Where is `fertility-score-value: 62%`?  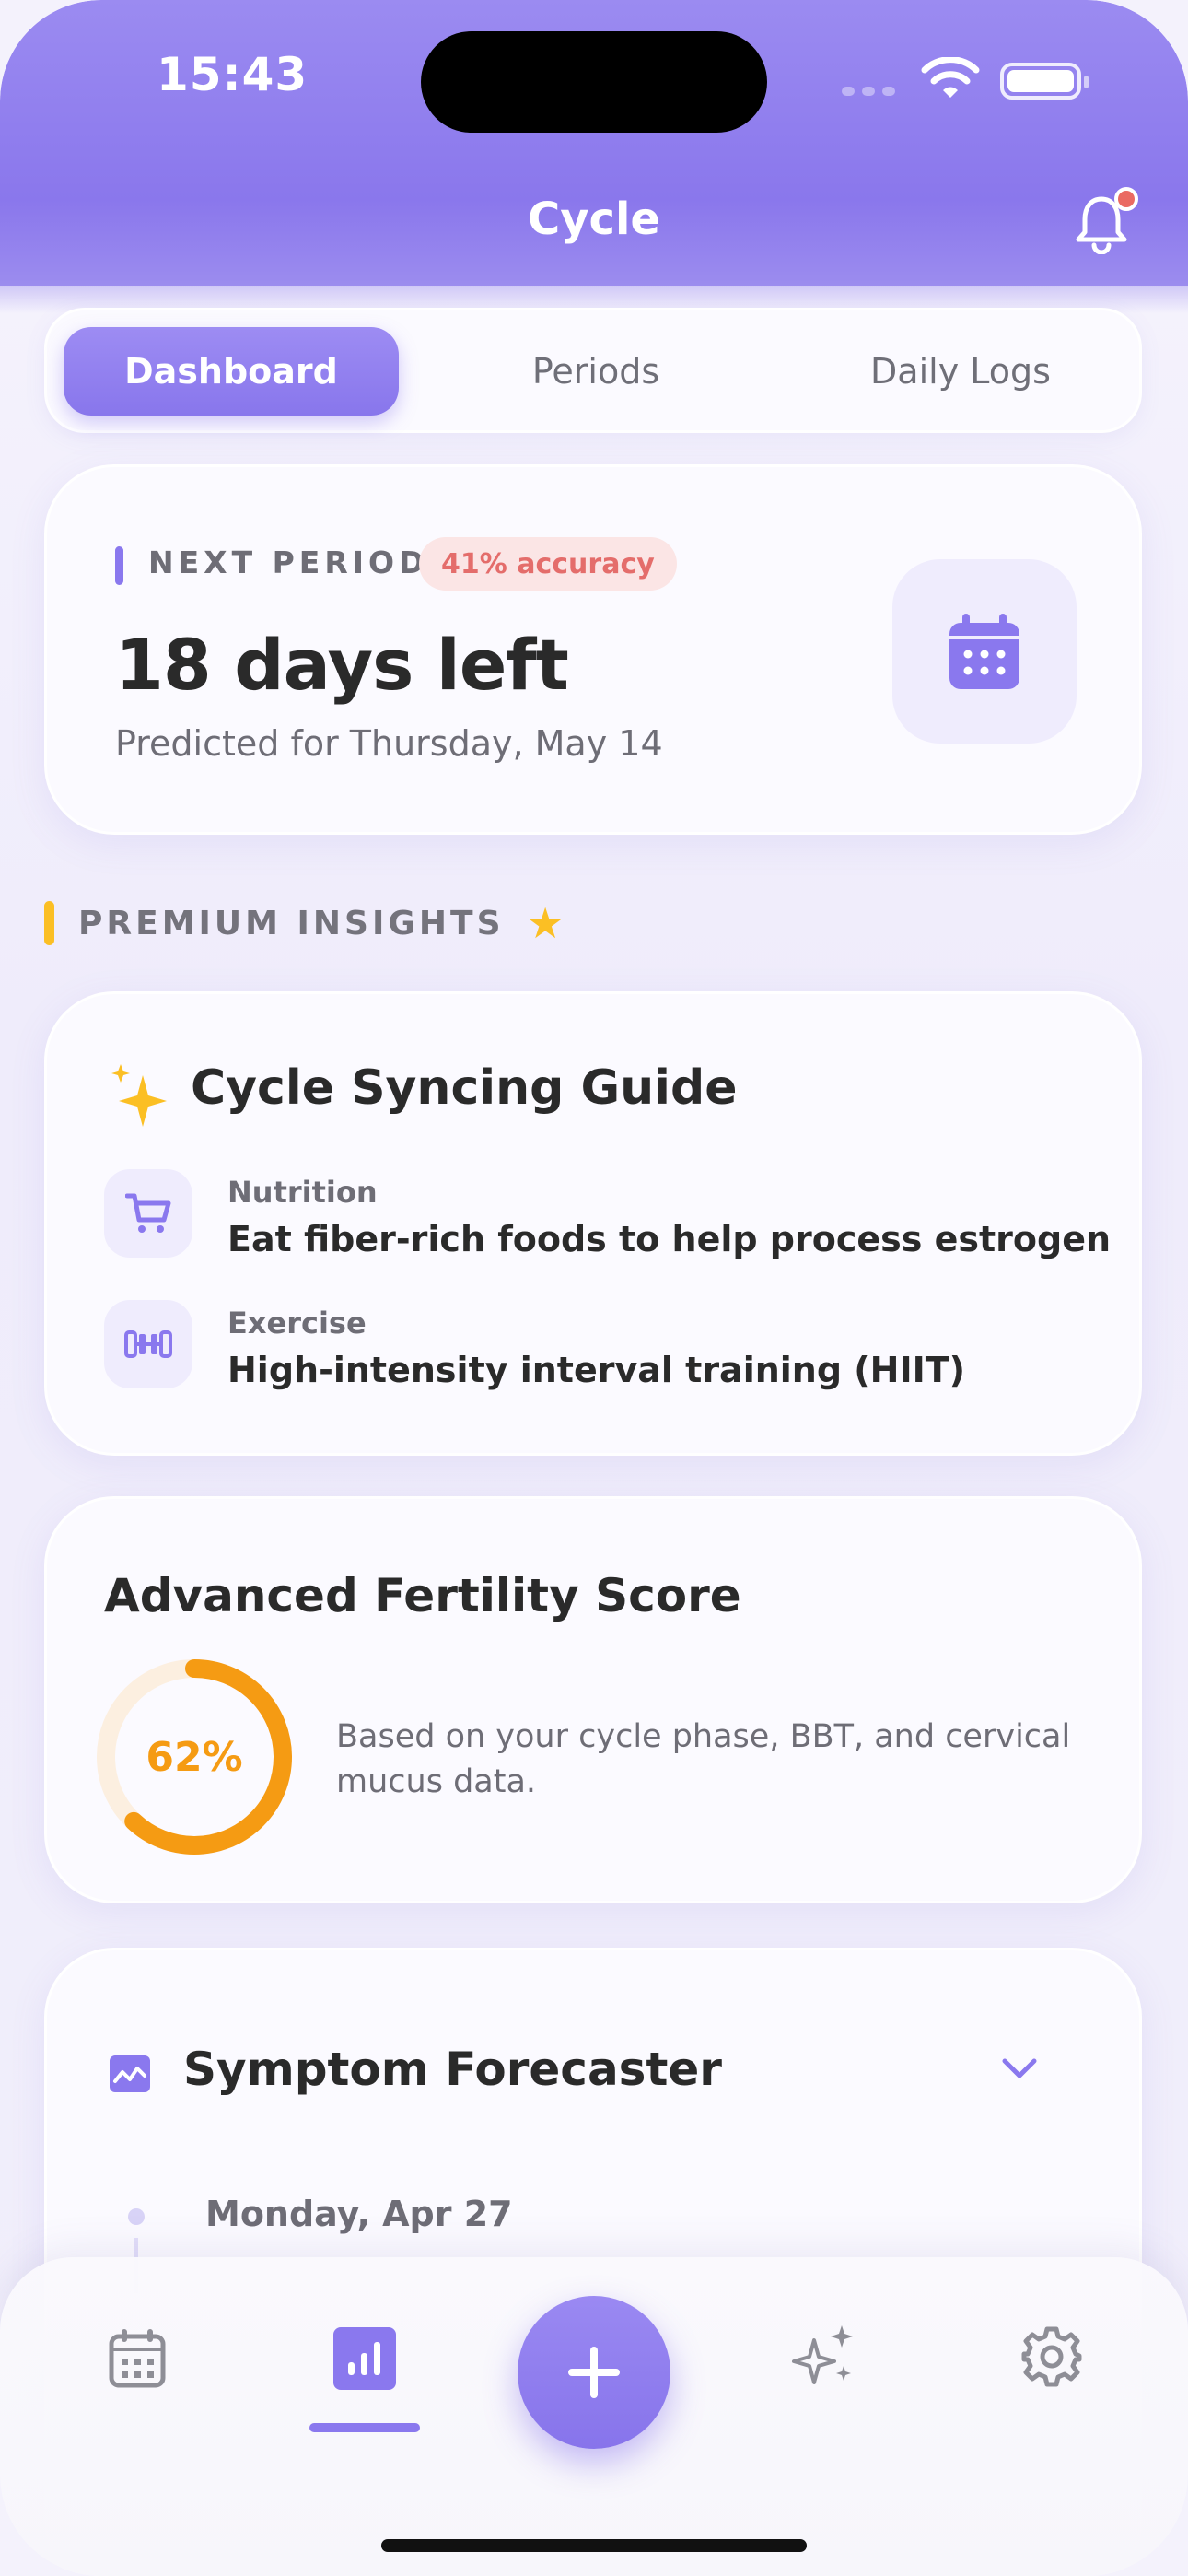
fertility-score-value: 62% is located at coordinates (194, 1757).